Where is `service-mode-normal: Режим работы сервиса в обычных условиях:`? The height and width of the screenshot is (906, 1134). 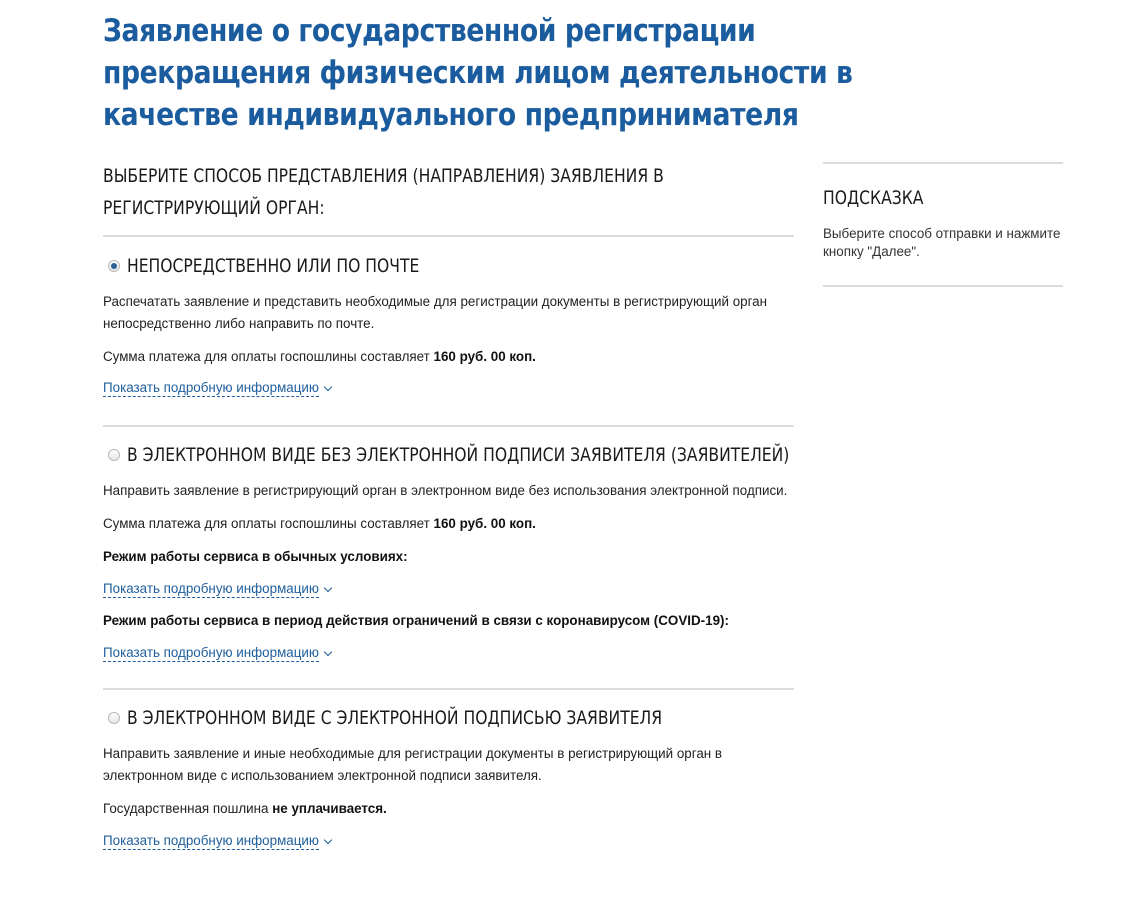 service-mode-normal: Режим работы сервиса в обычных условиях: is located at coordinates (448, 557).